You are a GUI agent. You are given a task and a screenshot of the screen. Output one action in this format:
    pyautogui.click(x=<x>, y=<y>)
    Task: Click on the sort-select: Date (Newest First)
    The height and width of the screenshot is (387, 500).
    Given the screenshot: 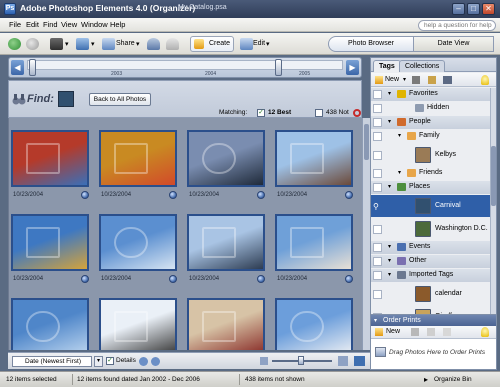 What is the action you would take?
    pyautogui.click(x=52, y=361)
    